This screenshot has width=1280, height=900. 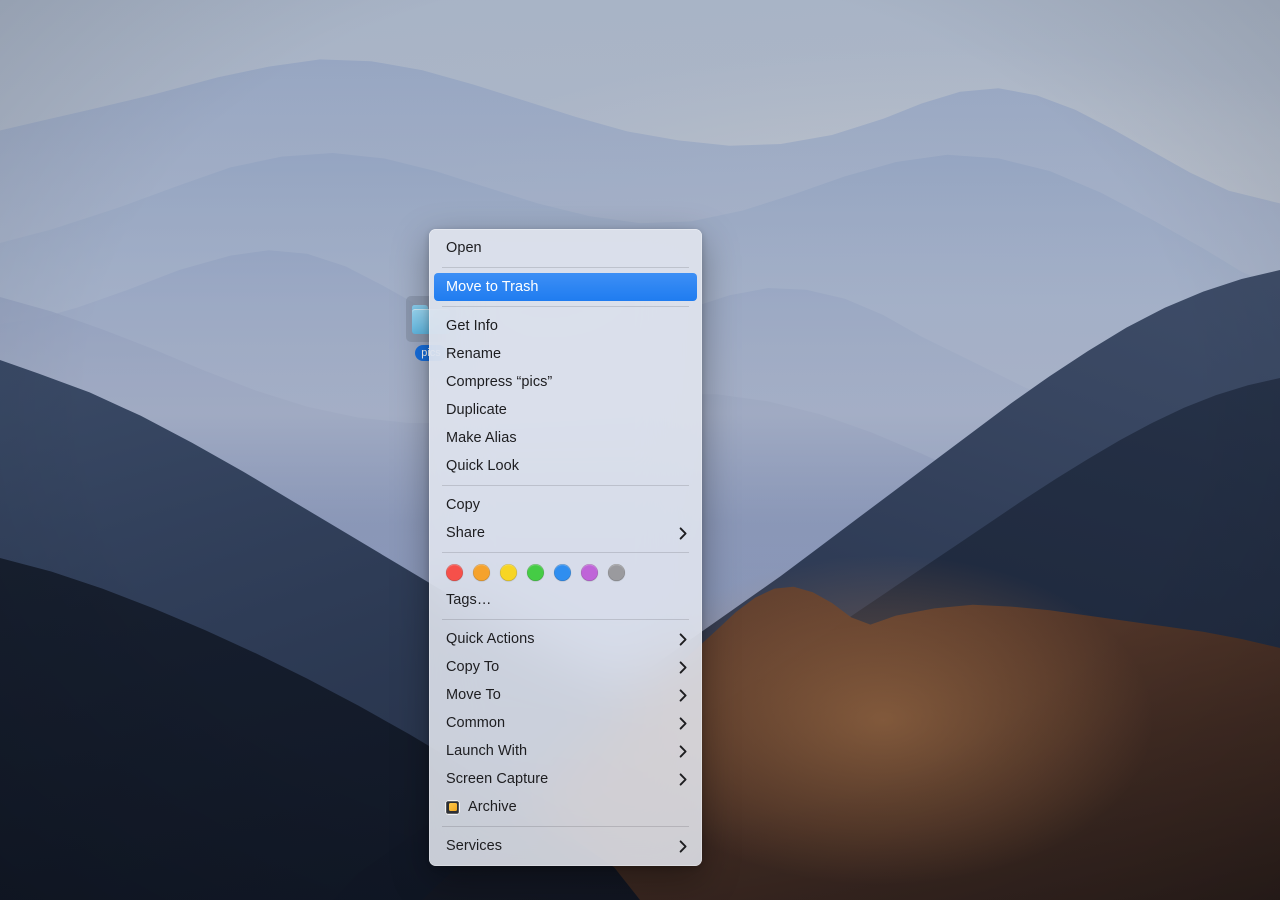 What do you see at coordinates (473, 667) in the screenshot?
I see `menu-item-label: Copy To` at bounding box center [473, 667].